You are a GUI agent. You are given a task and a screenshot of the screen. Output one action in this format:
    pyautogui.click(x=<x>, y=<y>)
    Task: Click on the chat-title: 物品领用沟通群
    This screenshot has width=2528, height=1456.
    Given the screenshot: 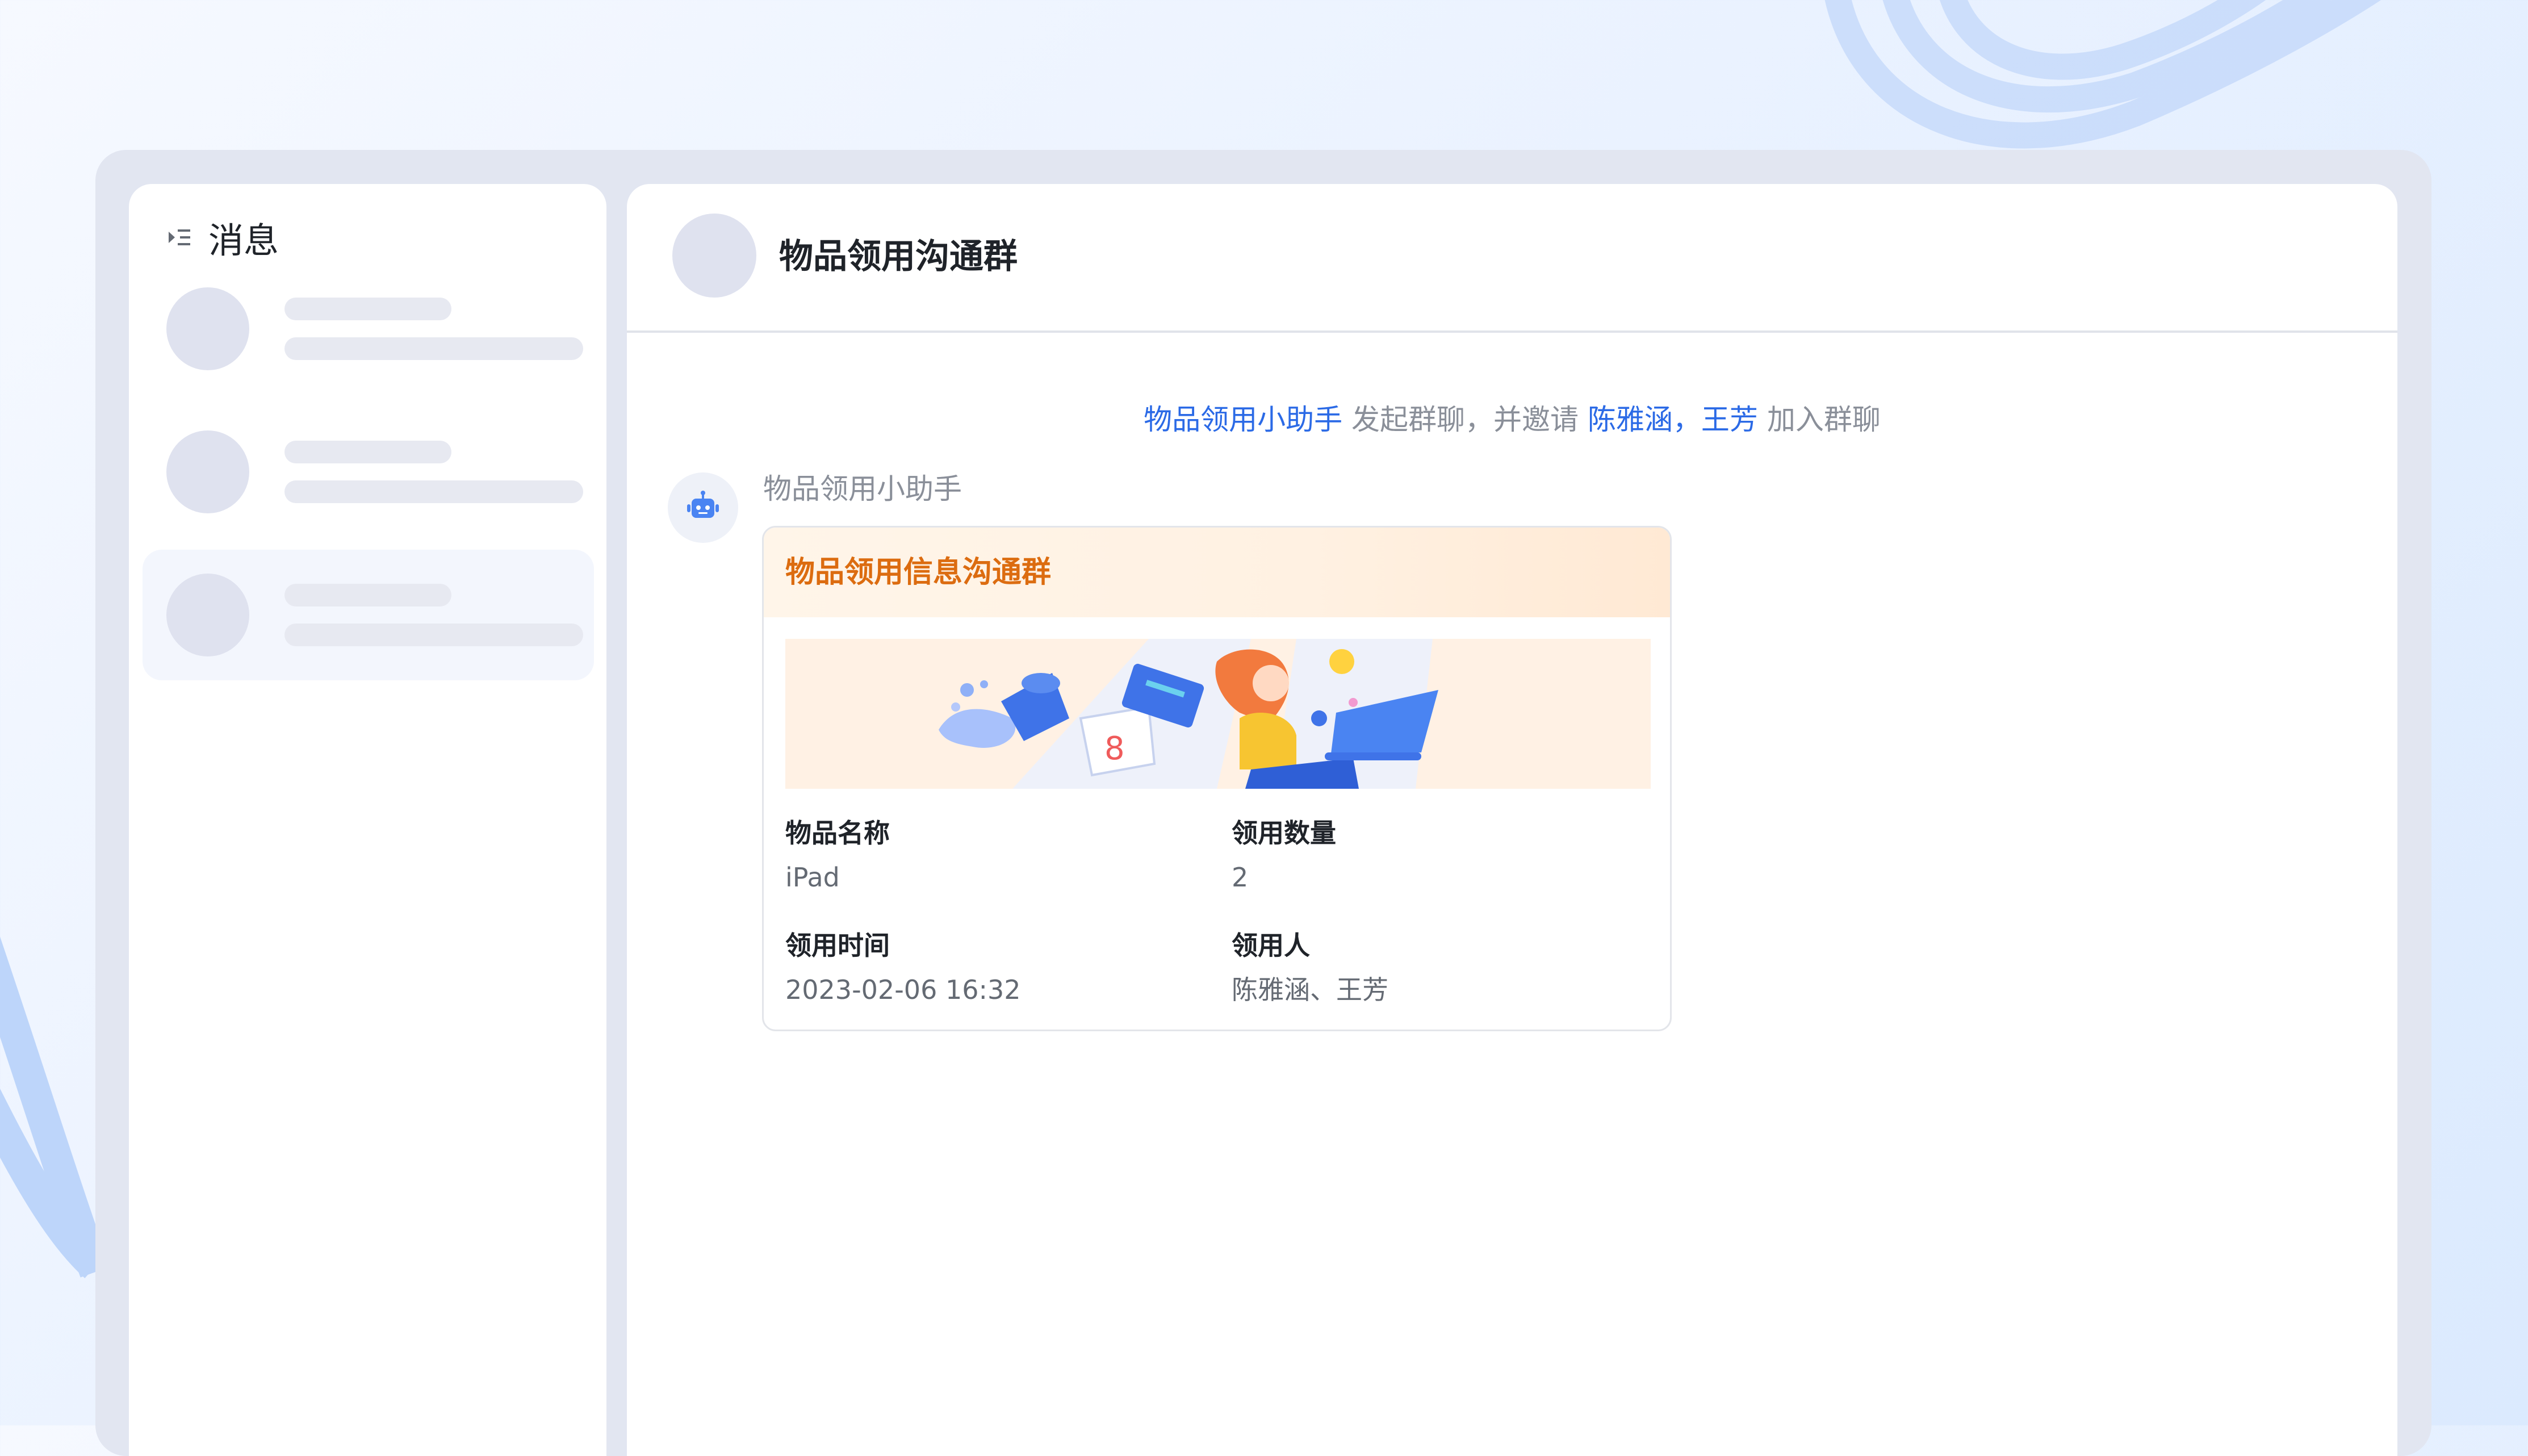 What is the action you would take?
    pyautogui.click(x=898, y=257)
    